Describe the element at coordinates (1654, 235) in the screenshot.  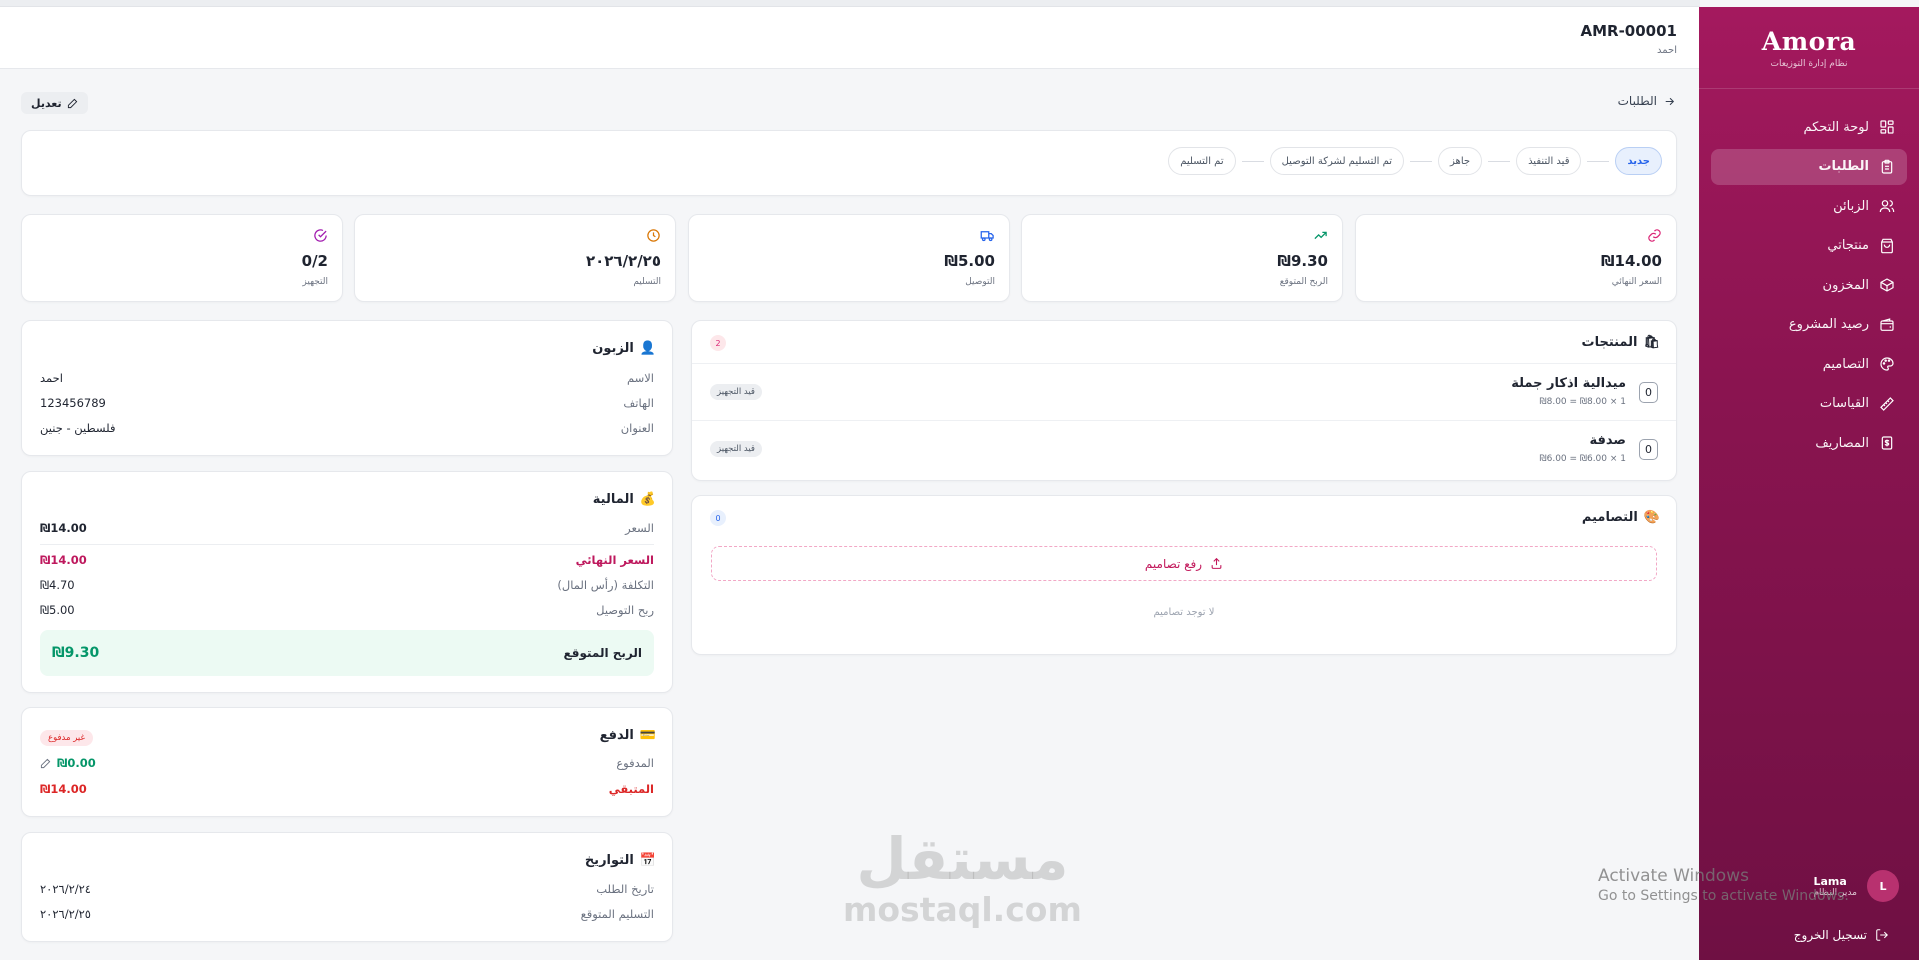
I see `link-icon` at that location.